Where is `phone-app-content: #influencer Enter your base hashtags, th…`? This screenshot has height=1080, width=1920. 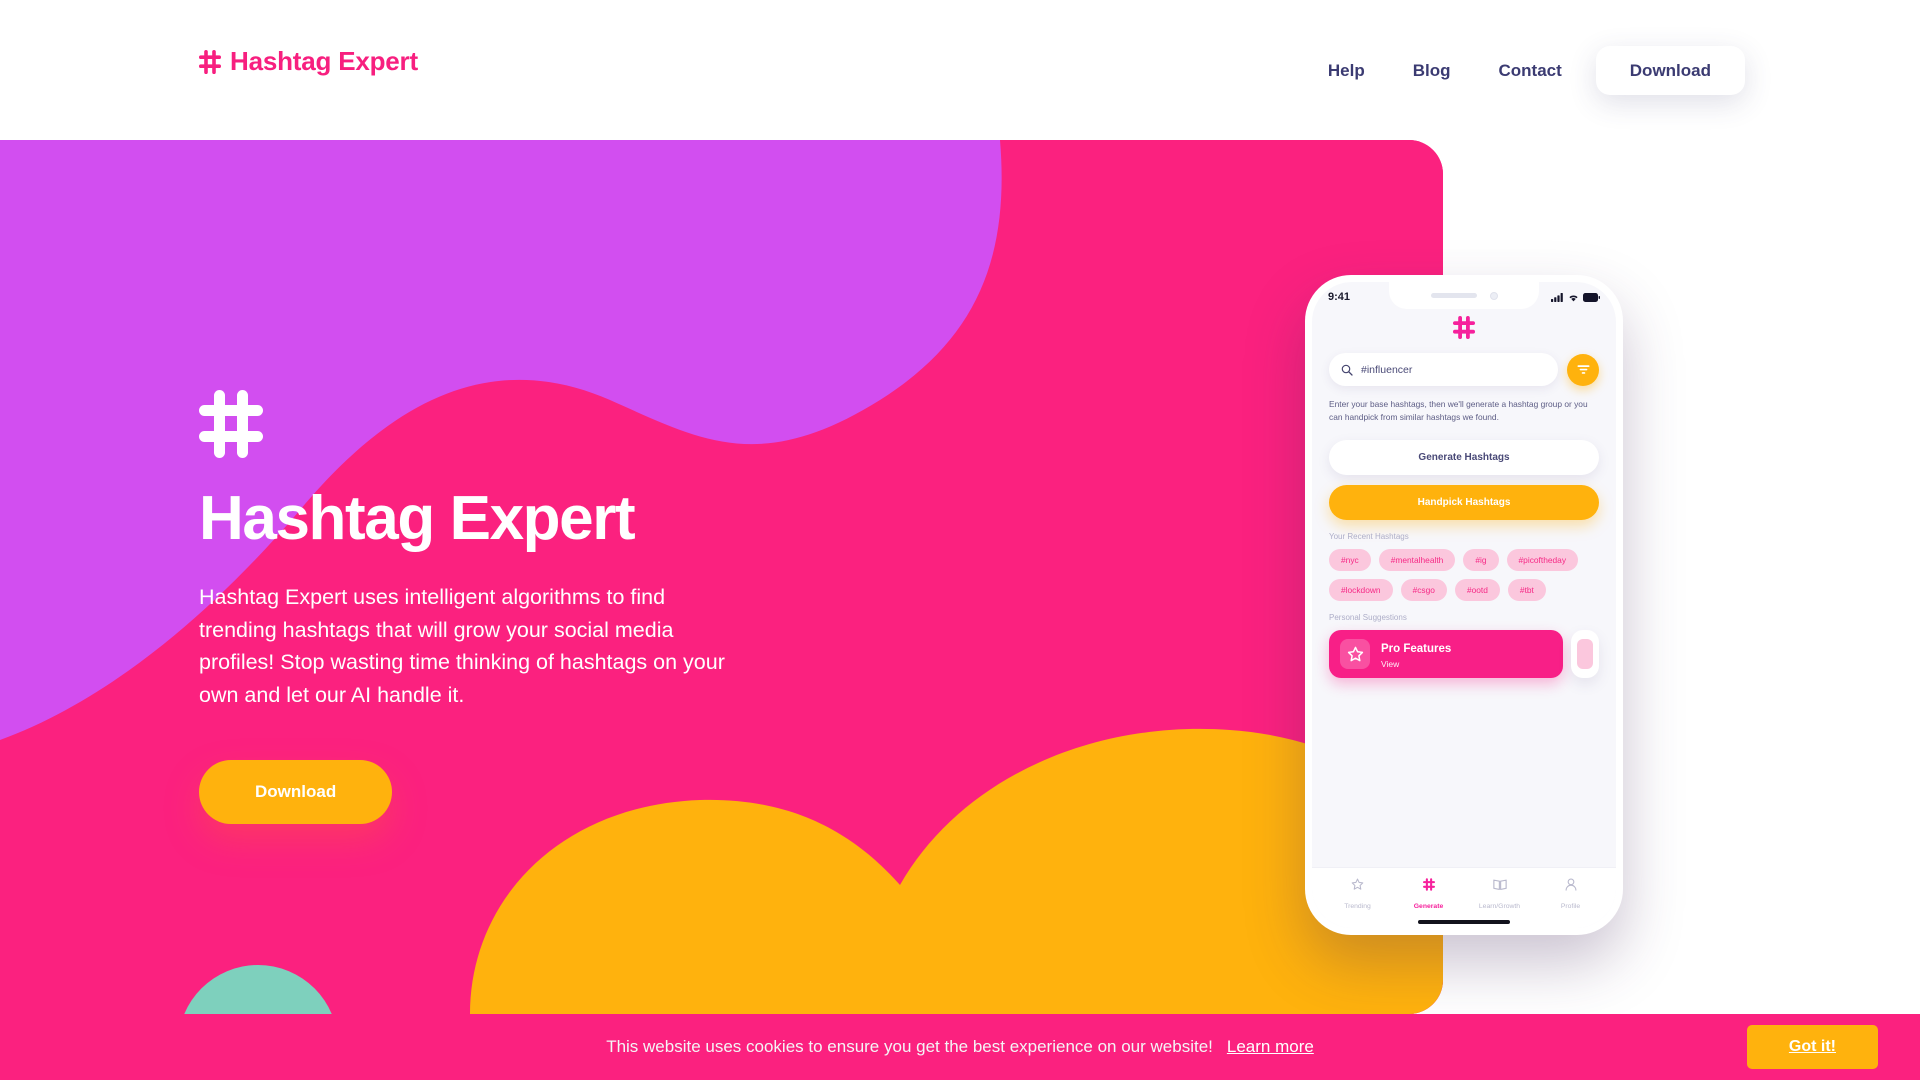
phone-app-content: #influencer Enter your base hashtags, th… is located at coordinates (1464, 480).